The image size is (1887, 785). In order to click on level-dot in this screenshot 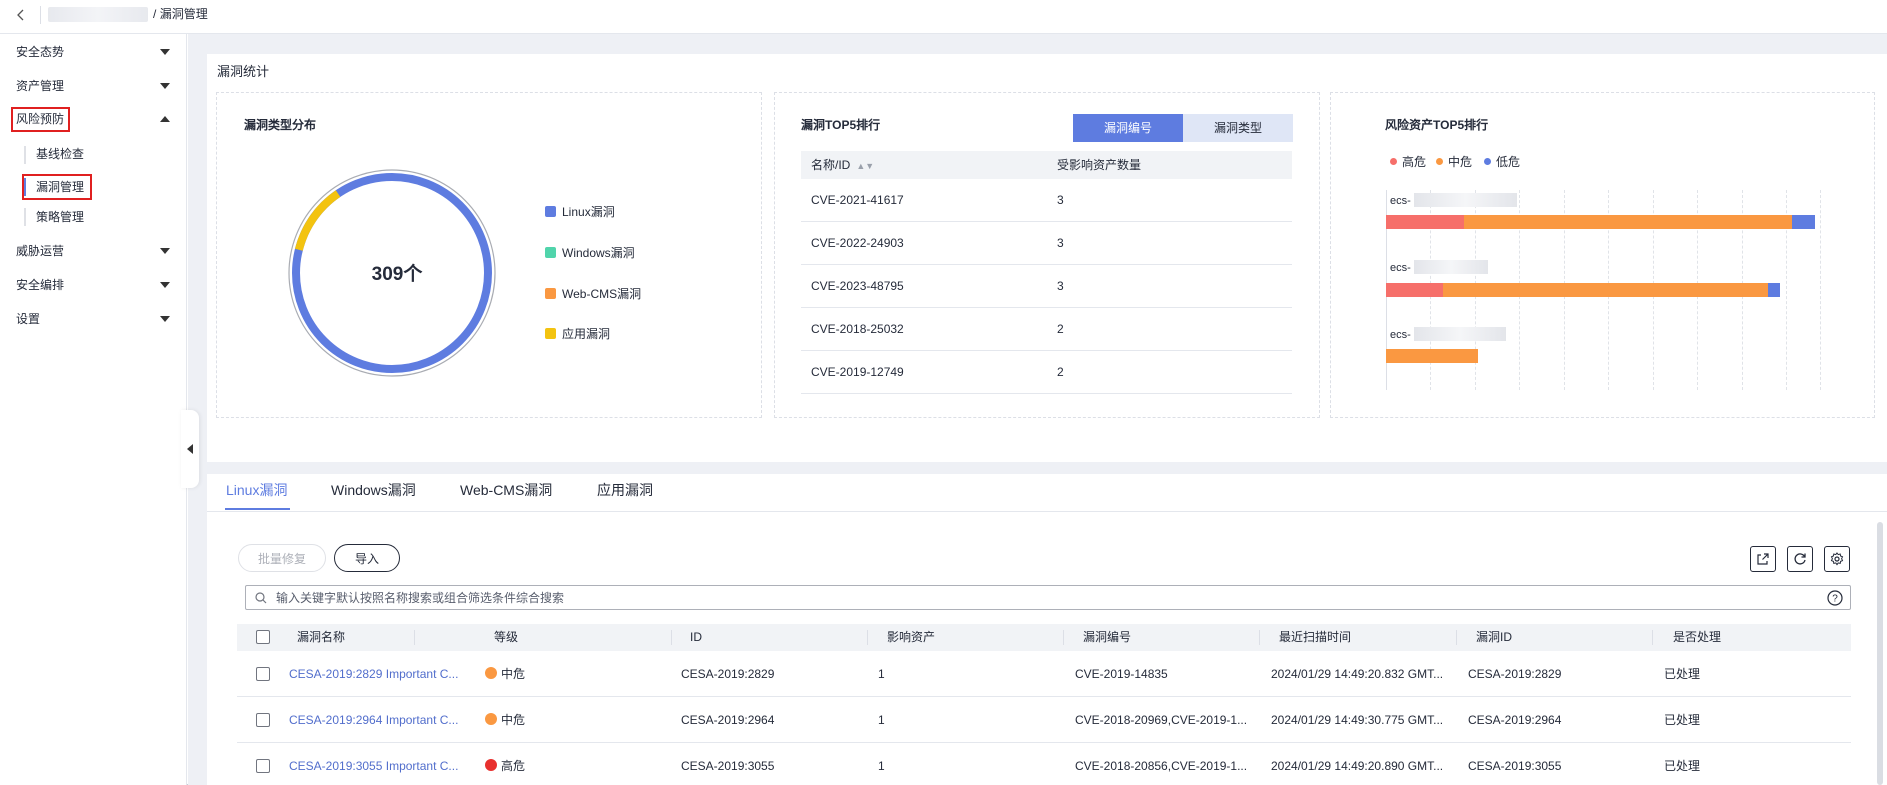, I will do `click(491, 673)`.